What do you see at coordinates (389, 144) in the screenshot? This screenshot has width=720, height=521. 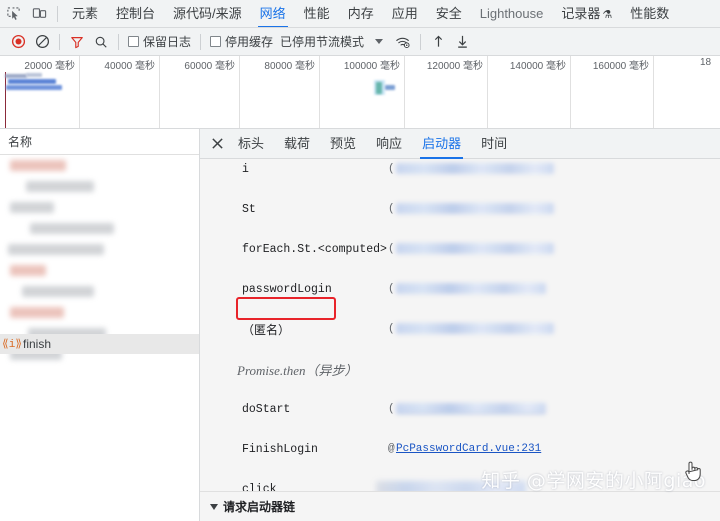 I see `tab-response: 响应` at bounding box center [389, 144].